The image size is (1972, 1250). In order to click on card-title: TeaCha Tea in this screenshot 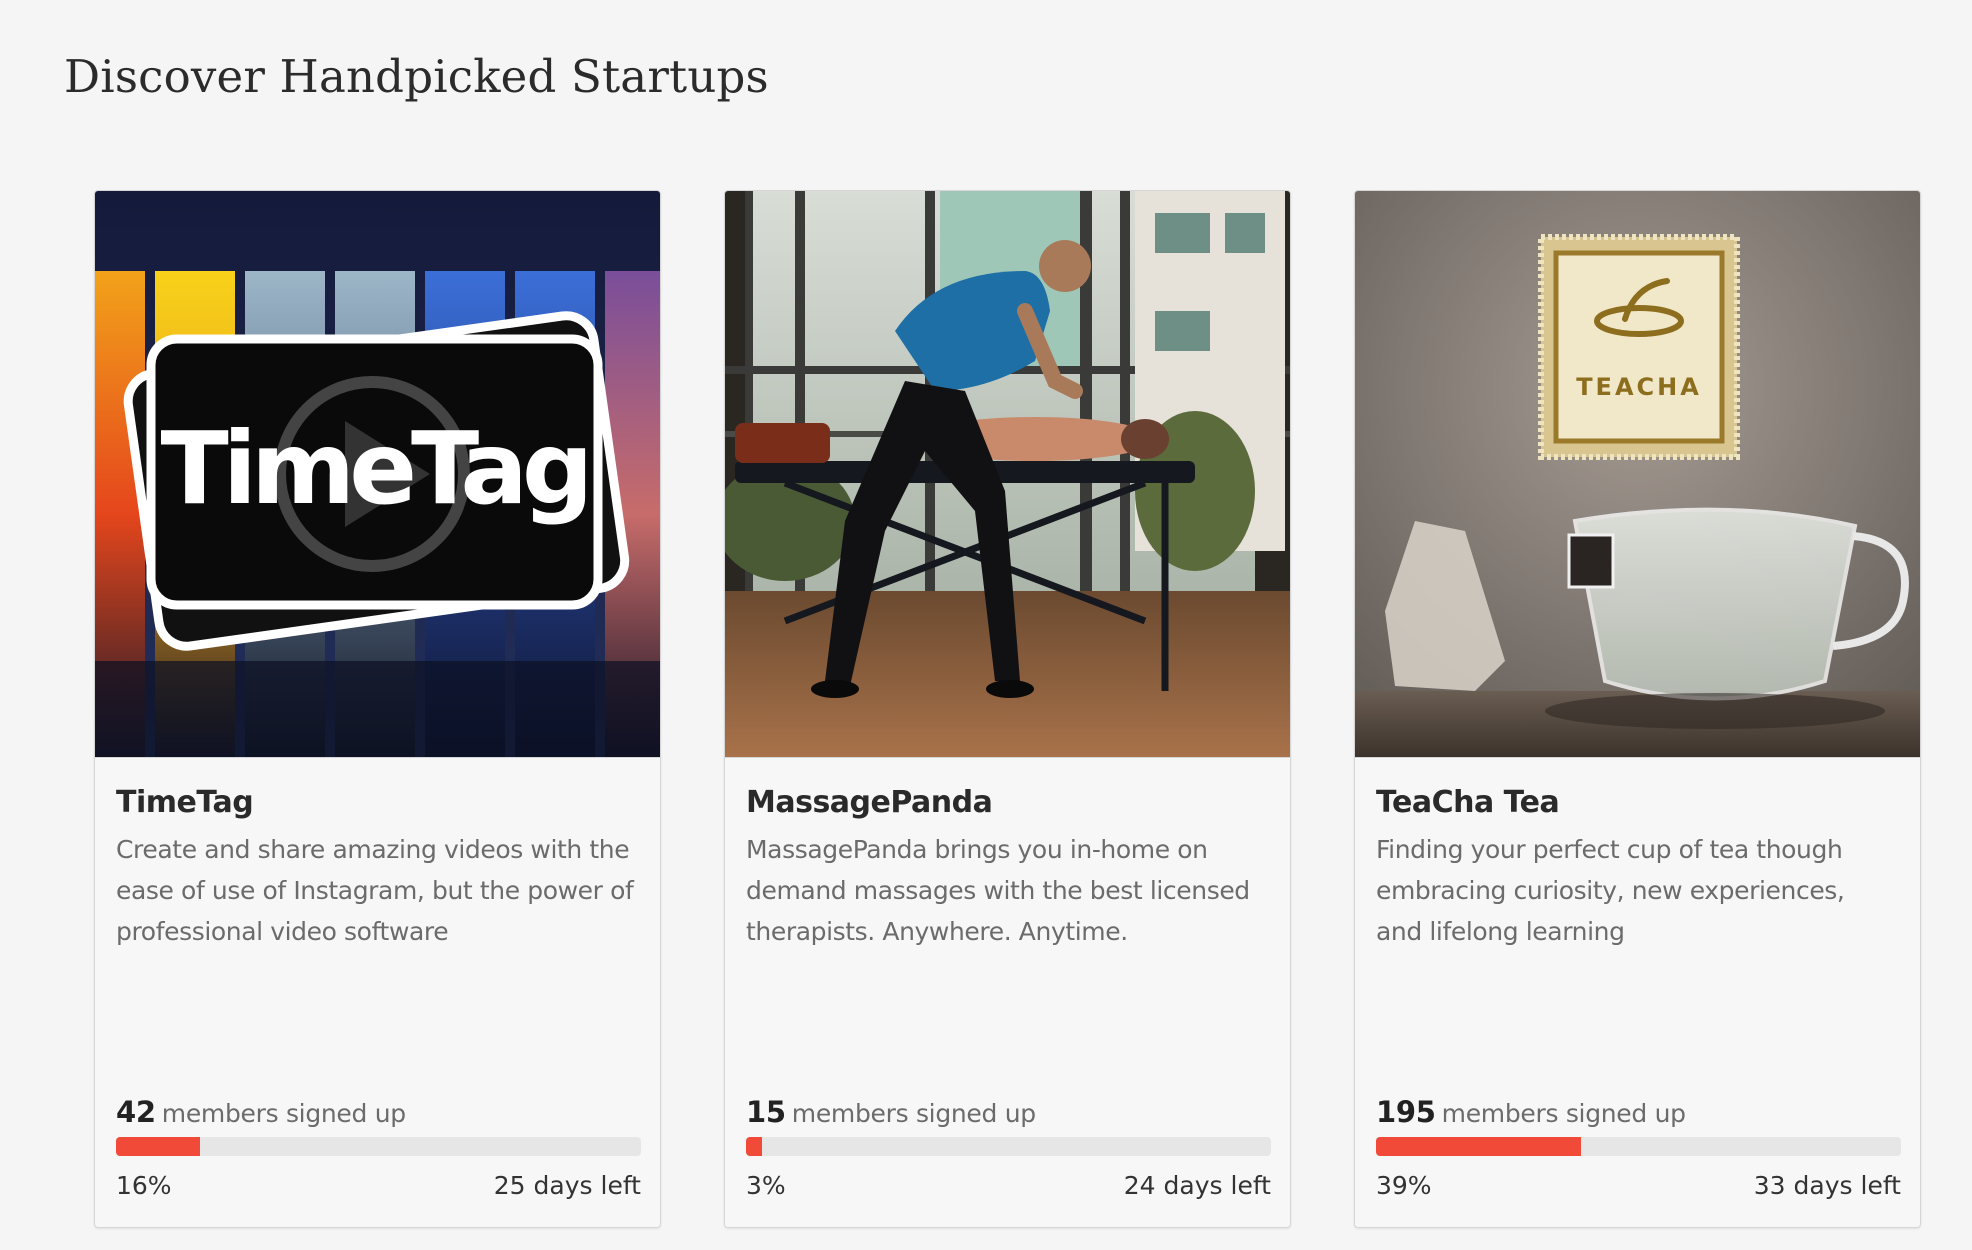, I will do `click(1468, 802)`.